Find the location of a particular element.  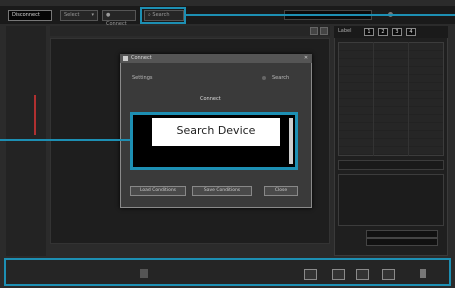

zoom-icon is located at coordinates (314, 31).